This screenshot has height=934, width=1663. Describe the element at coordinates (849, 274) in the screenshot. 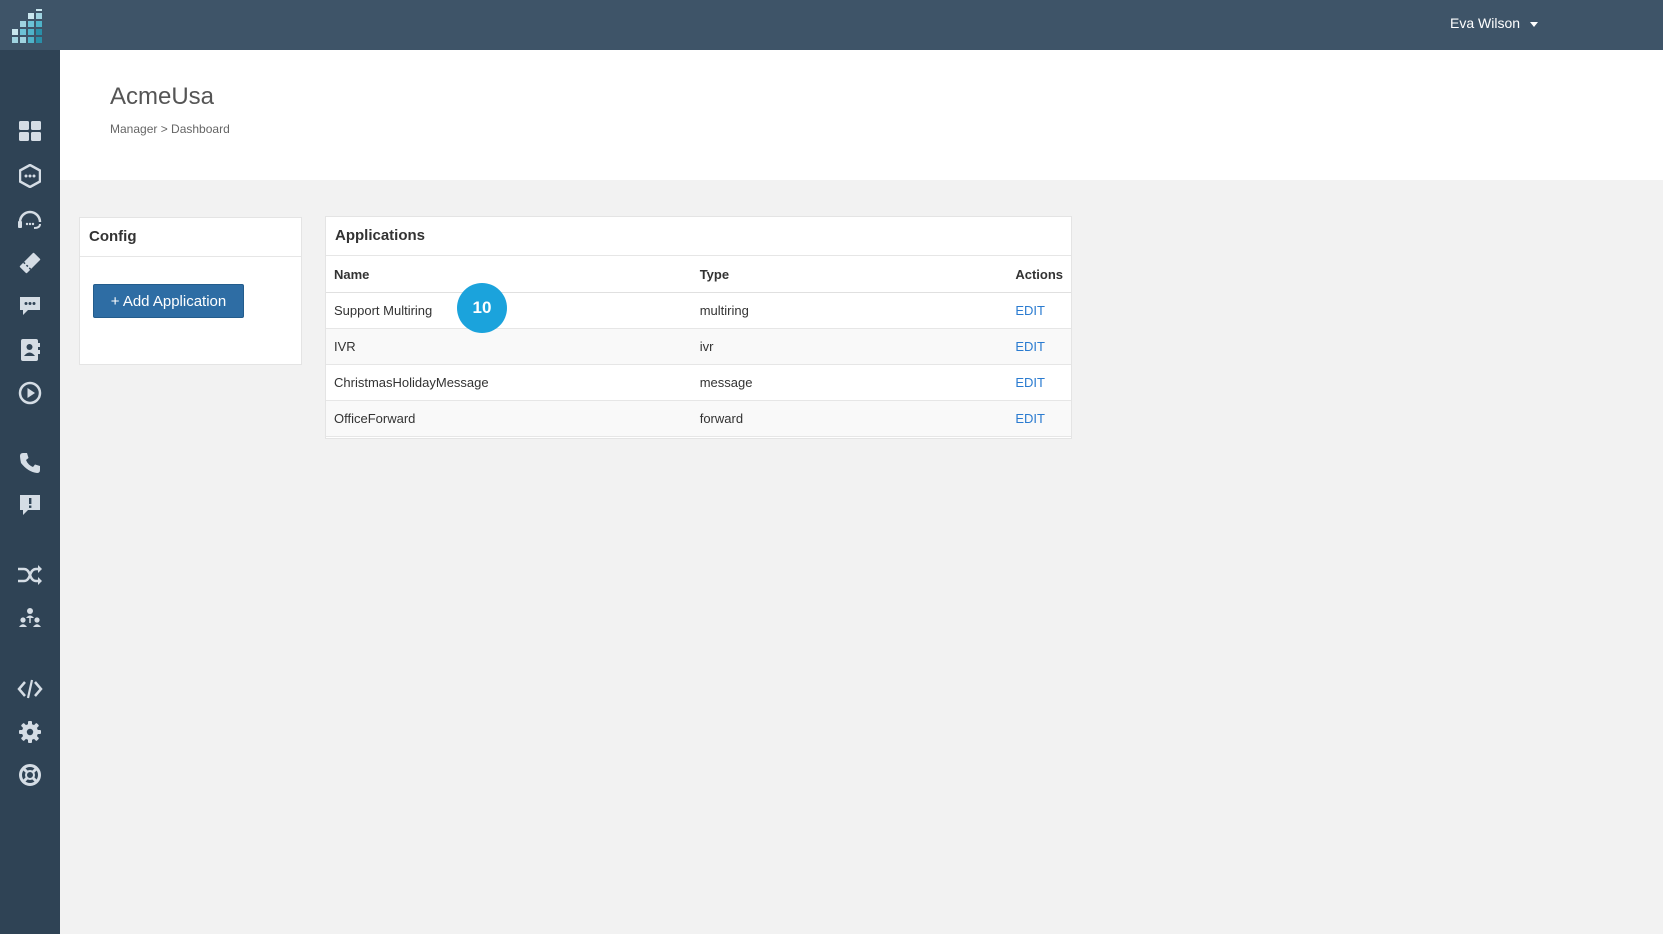

I see `column-header-type: Type` at that location.